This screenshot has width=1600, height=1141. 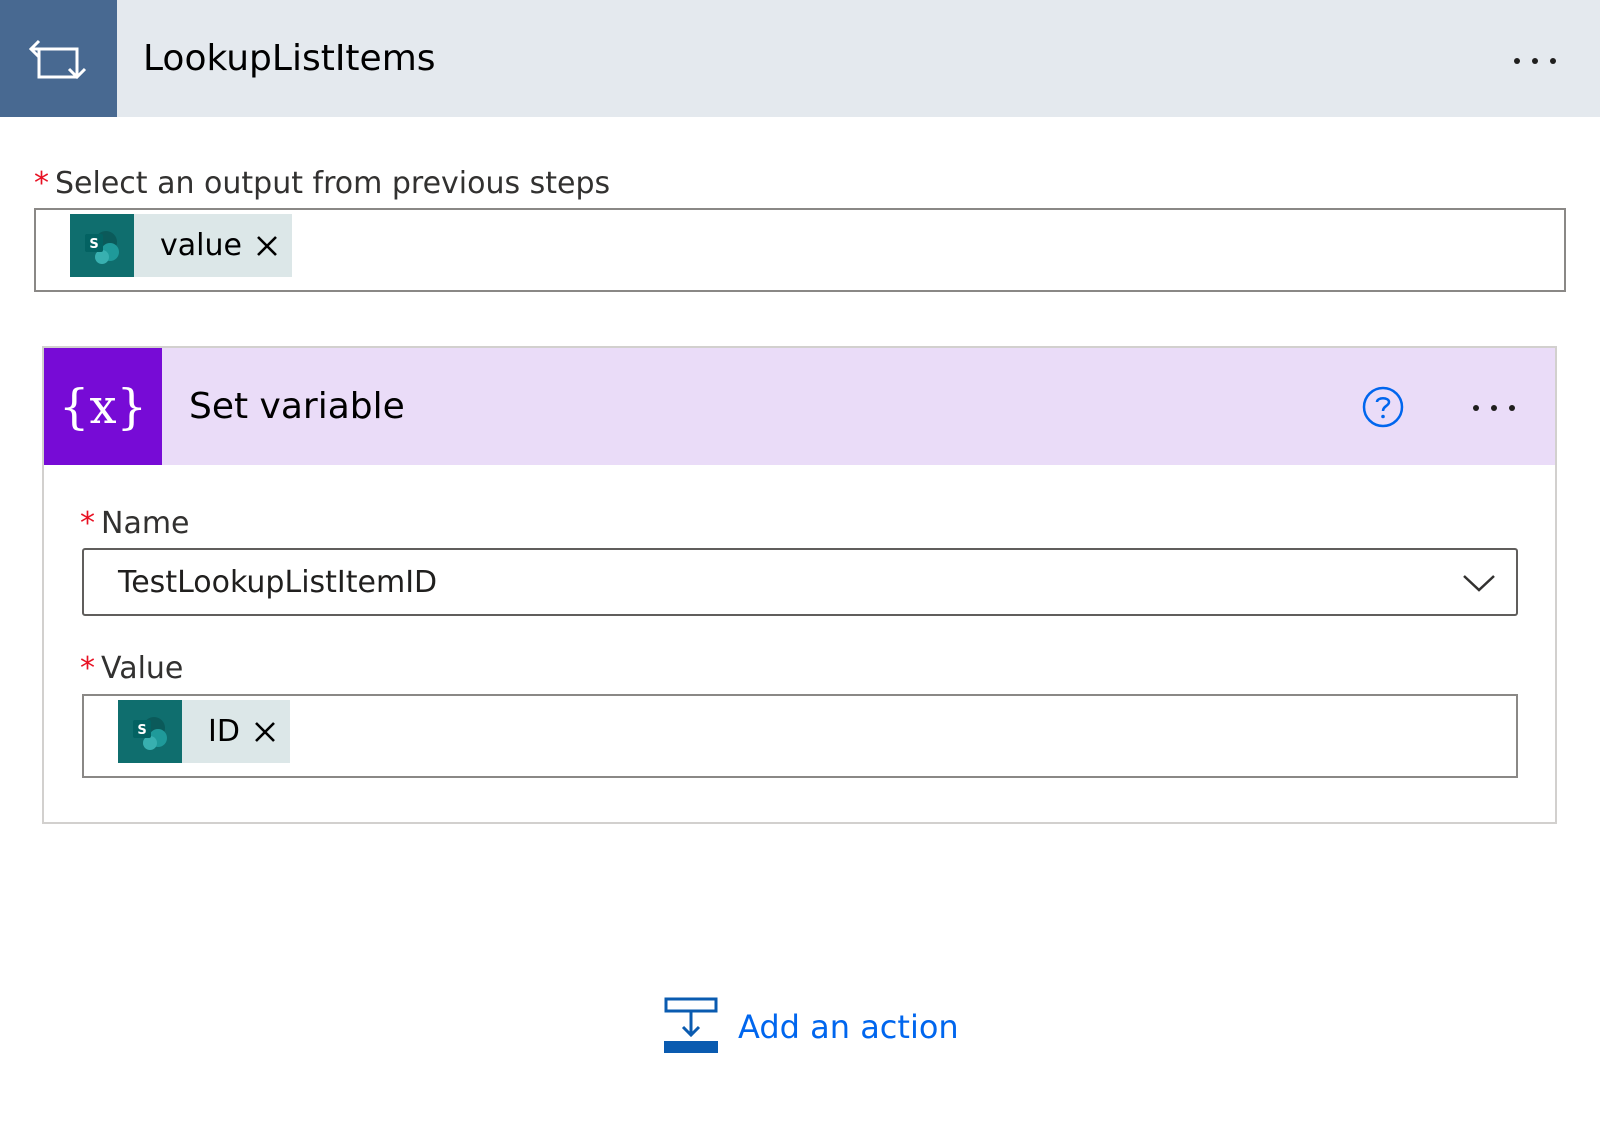 What do you see at coordinates (145, 523) in the screenshot?
I see `name-field-label-text: Name` at bounding box center [145, 523].